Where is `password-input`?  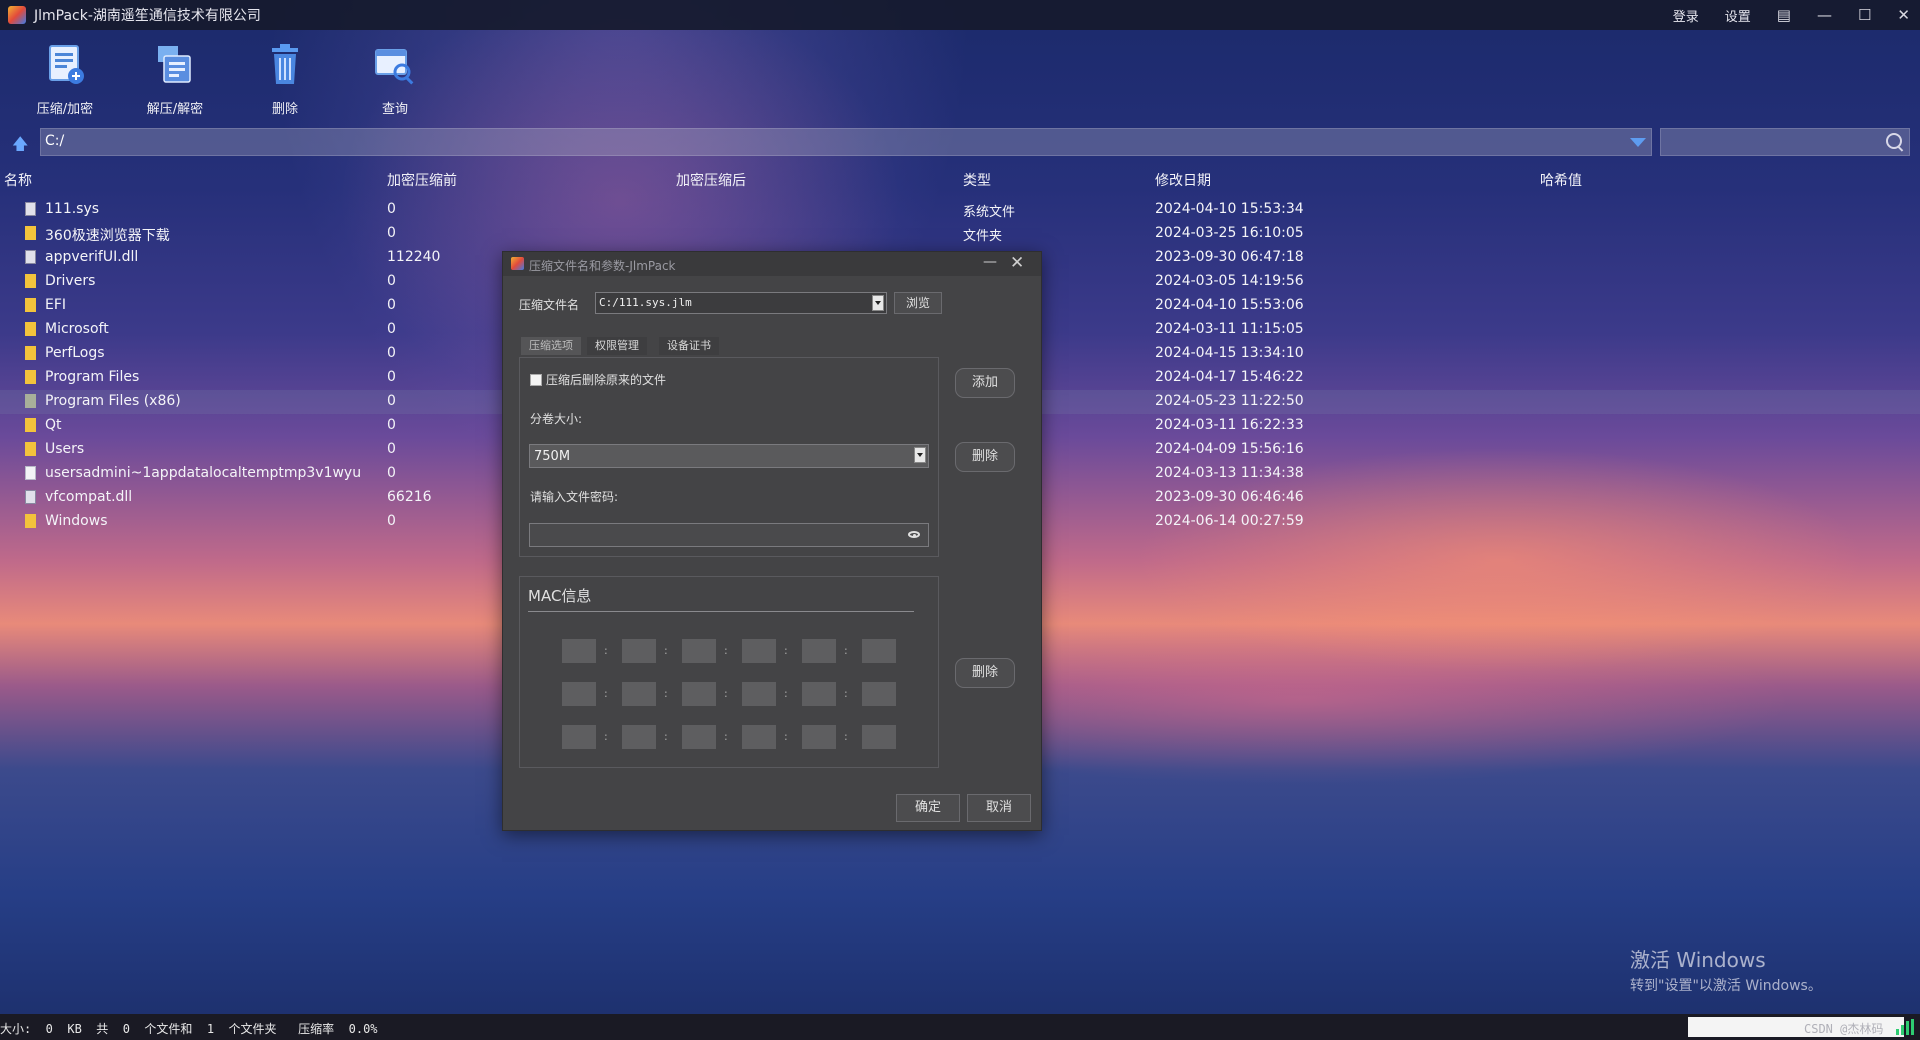 password-input is located at coordinates (729, 535).